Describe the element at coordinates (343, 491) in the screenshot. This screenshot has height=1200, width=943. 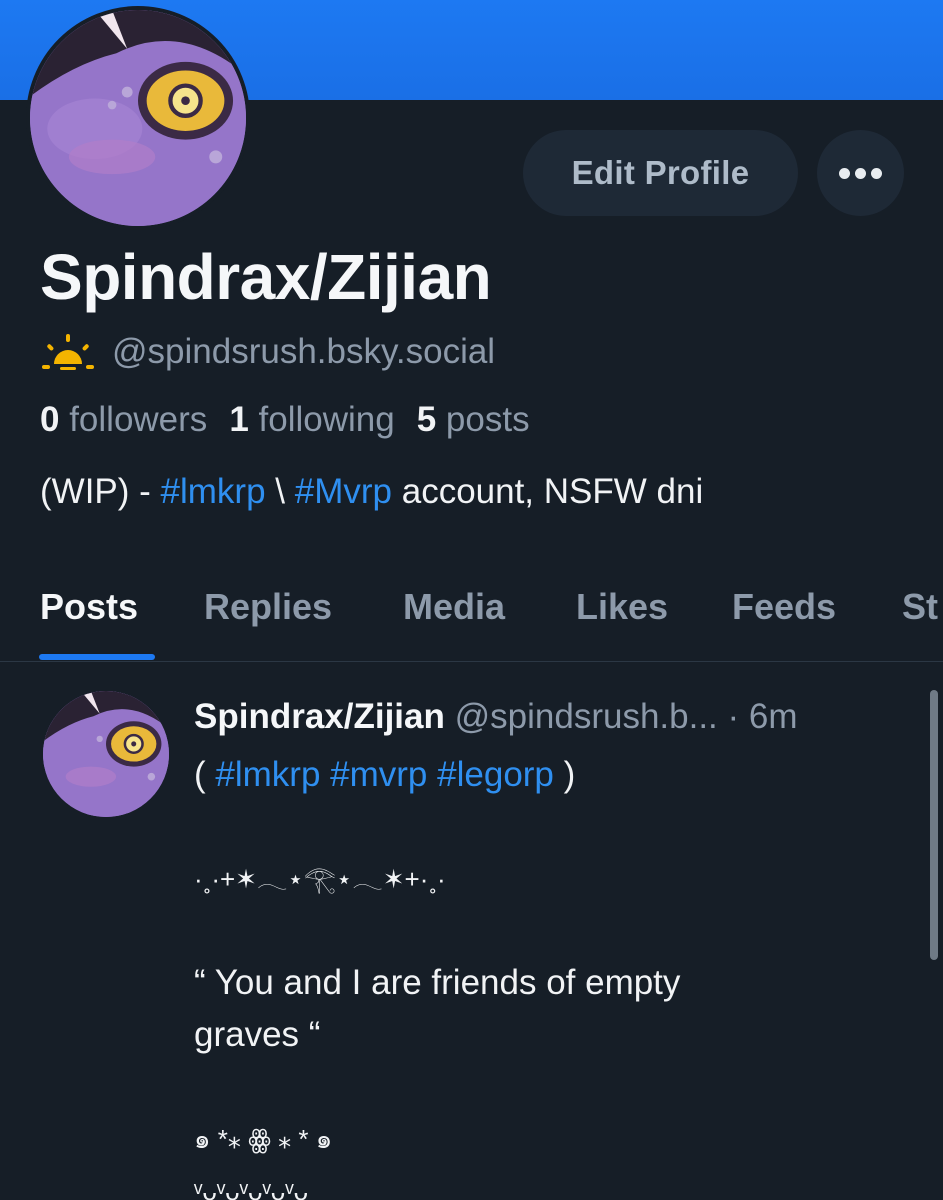
I see `hashtag-link: #Mvrp` at that location.